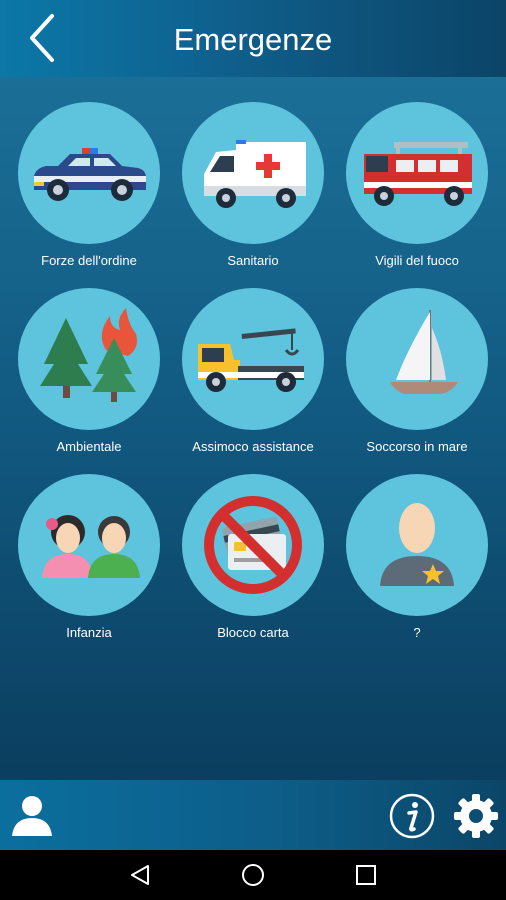 The height and width of the screenshot is (900, 506). I want to click on tile-label: Sanitario, so click(253, 260).